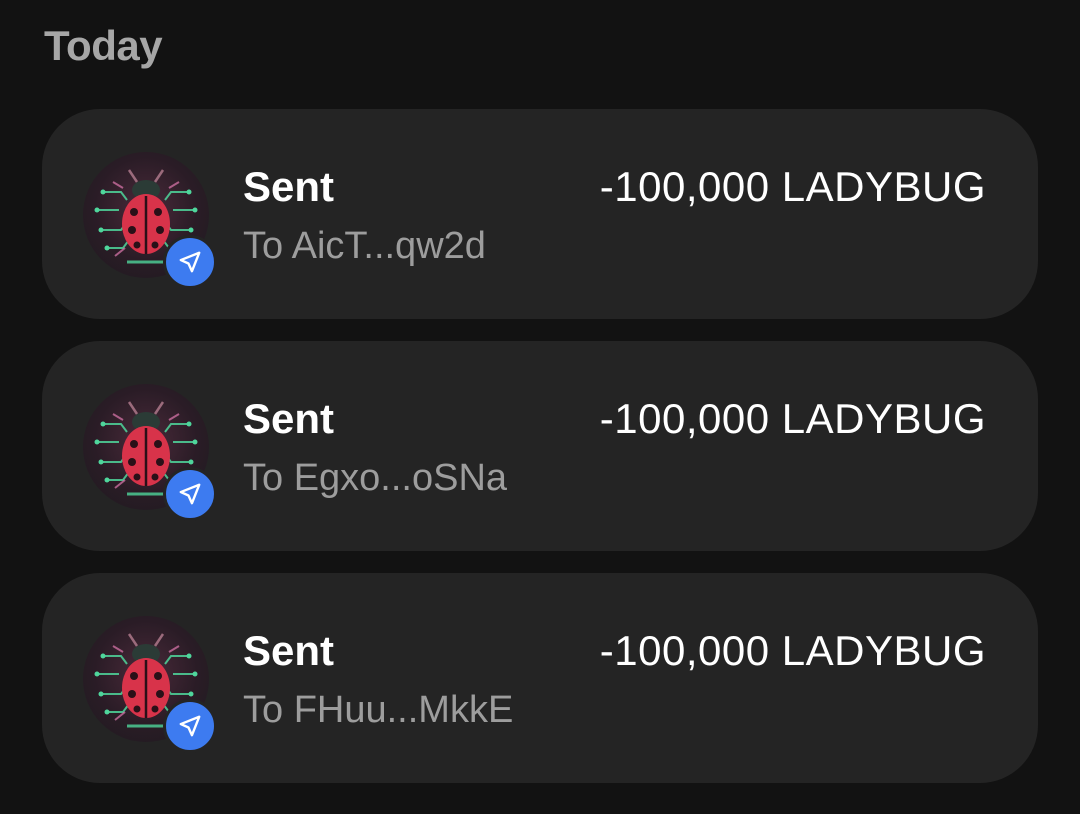 This screenshot has width=1080, height=814. What do you see at coordinates (364, 246) in the screenshot?
I see `recipient-address: To AicT...qw2d` at bounding box center [364, 246].